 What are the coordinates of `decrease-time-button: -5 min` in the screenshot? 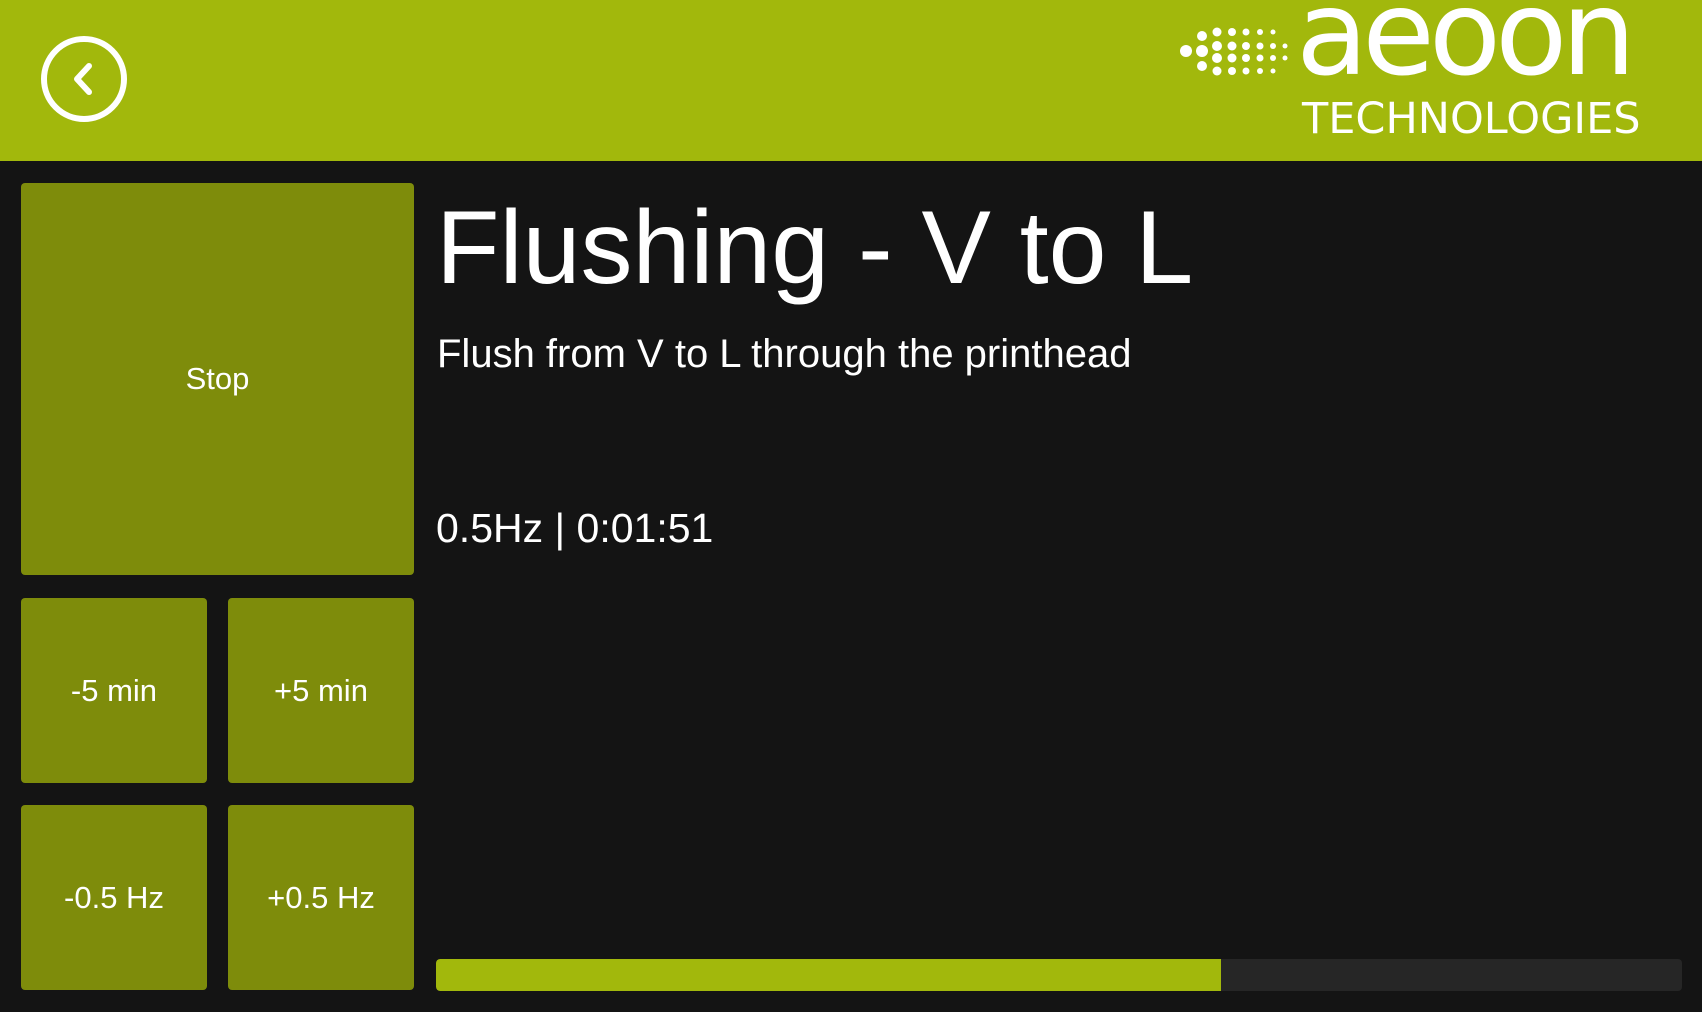 It's located at (114, 690).